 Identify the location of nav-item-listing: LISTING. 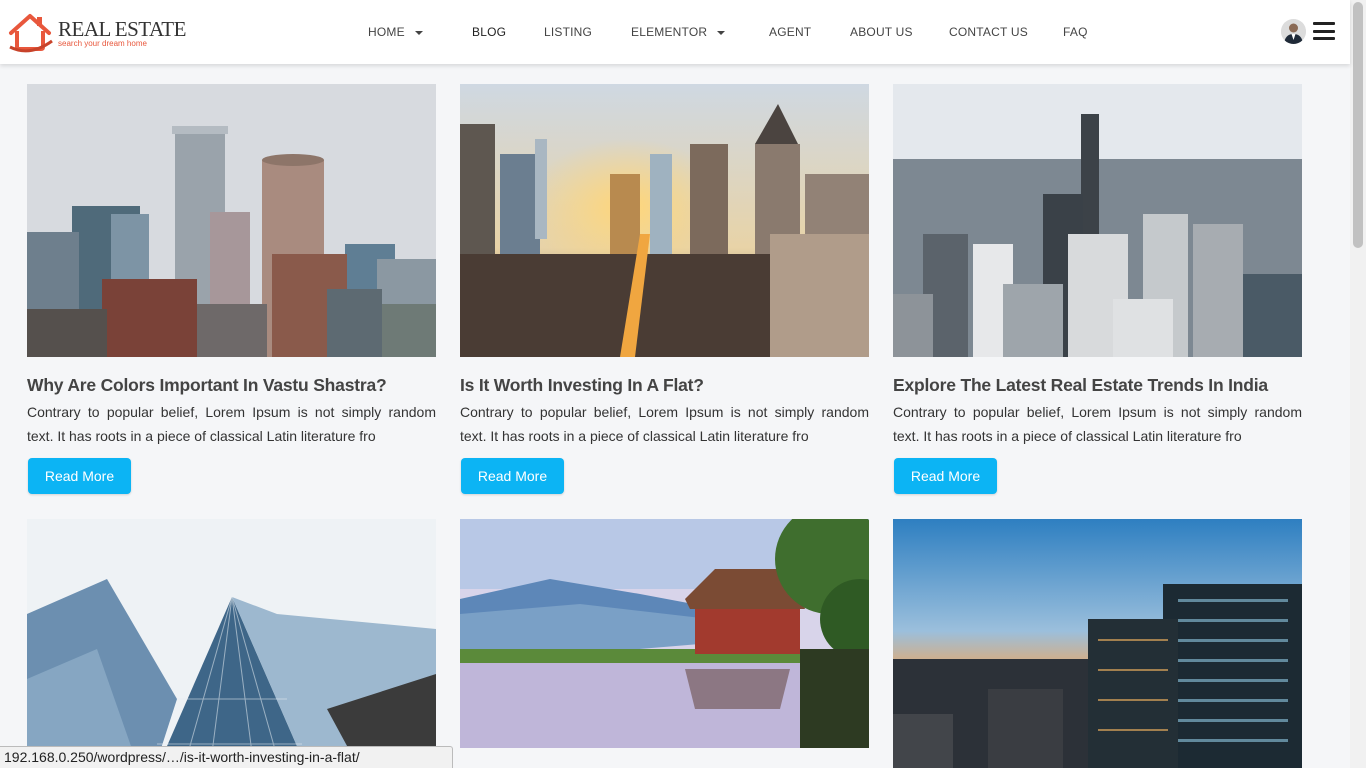
(568, 32).